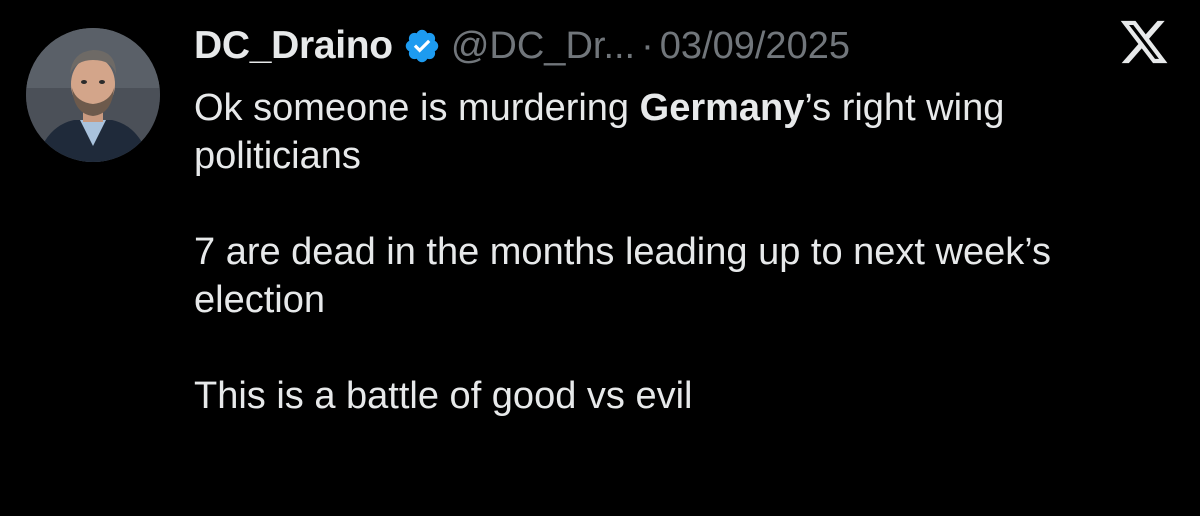 This screenshot has height=516, width=1200. What do you see at coordinates (722, 108) in the screenshot?
I see `tweet-text-bold-keyword: Germany` at bounding box center [722, 108].